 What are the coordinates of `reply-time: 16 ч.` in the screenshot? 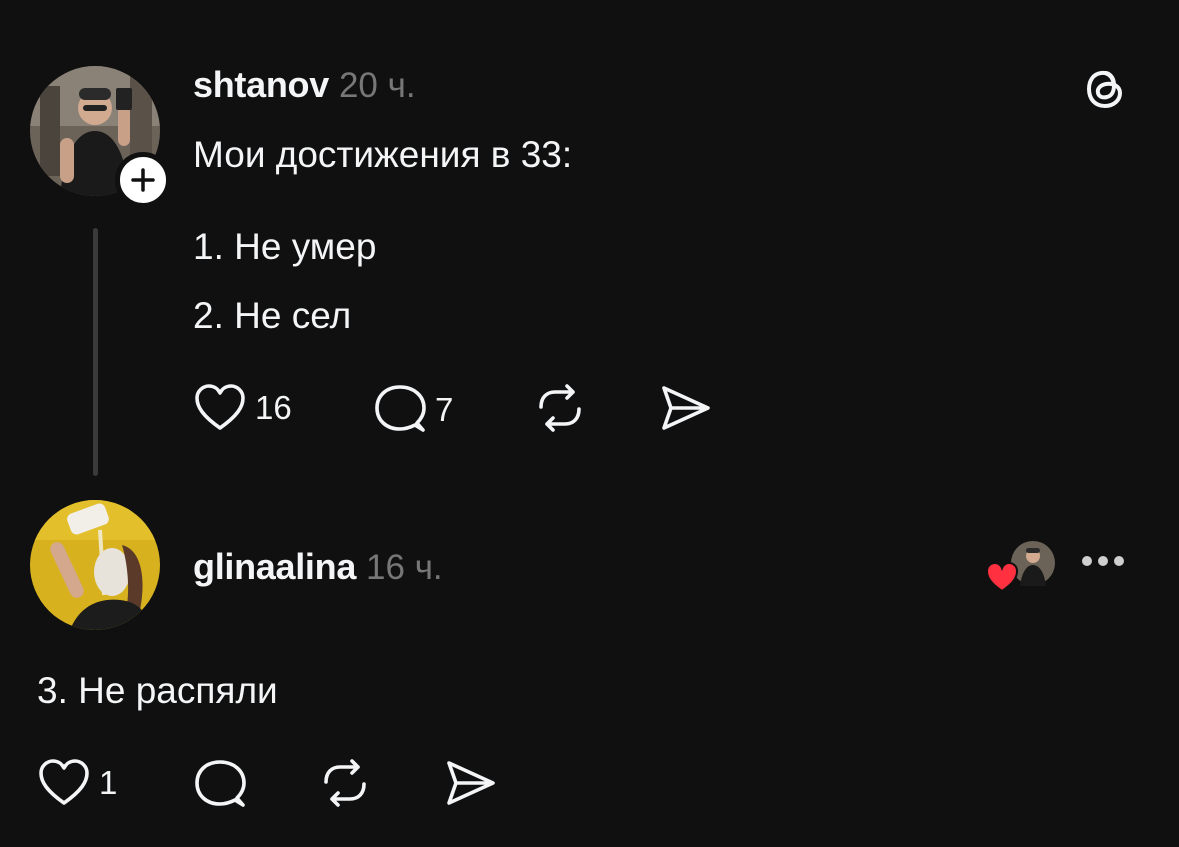 It's located at (404, 567).